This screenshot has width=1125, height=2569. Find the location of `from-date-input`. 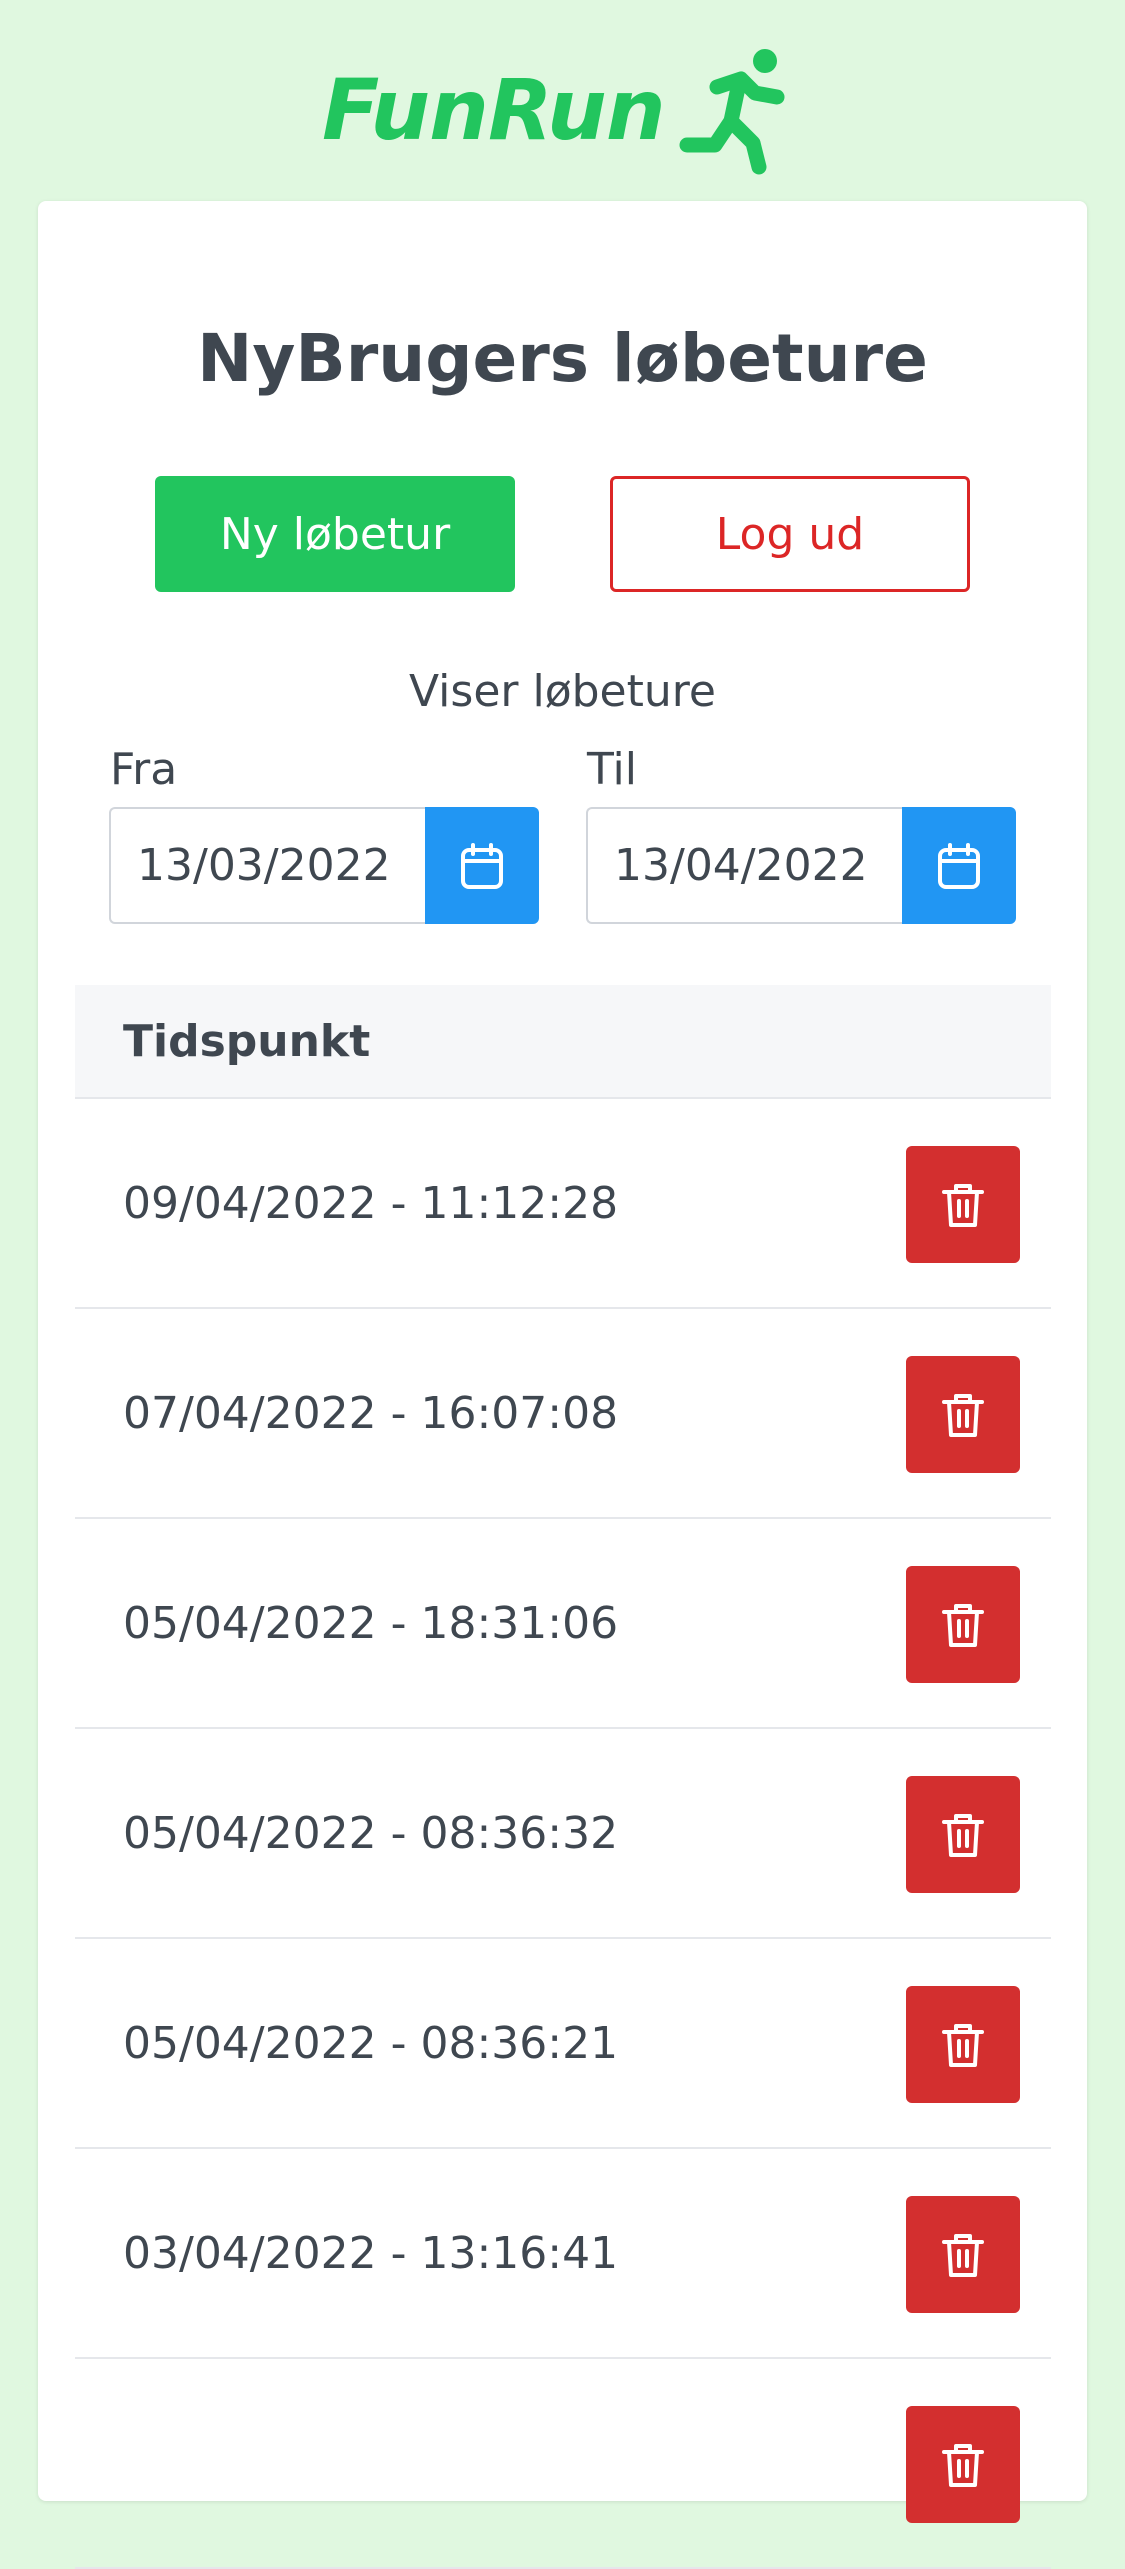

from-date-input is located at coordinates (267, 865).